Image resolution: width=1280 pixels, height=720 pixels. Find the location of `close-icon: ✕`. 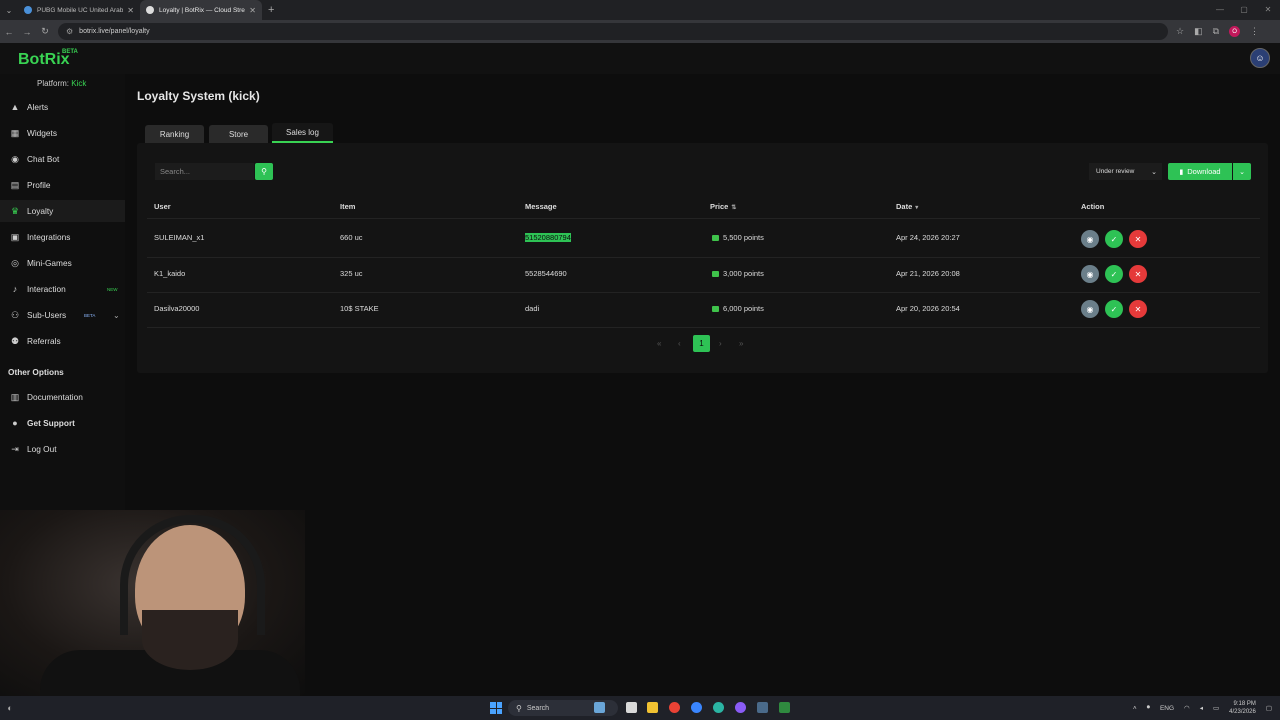

close-icon: ✕ is located at coordinates (1138, 309).